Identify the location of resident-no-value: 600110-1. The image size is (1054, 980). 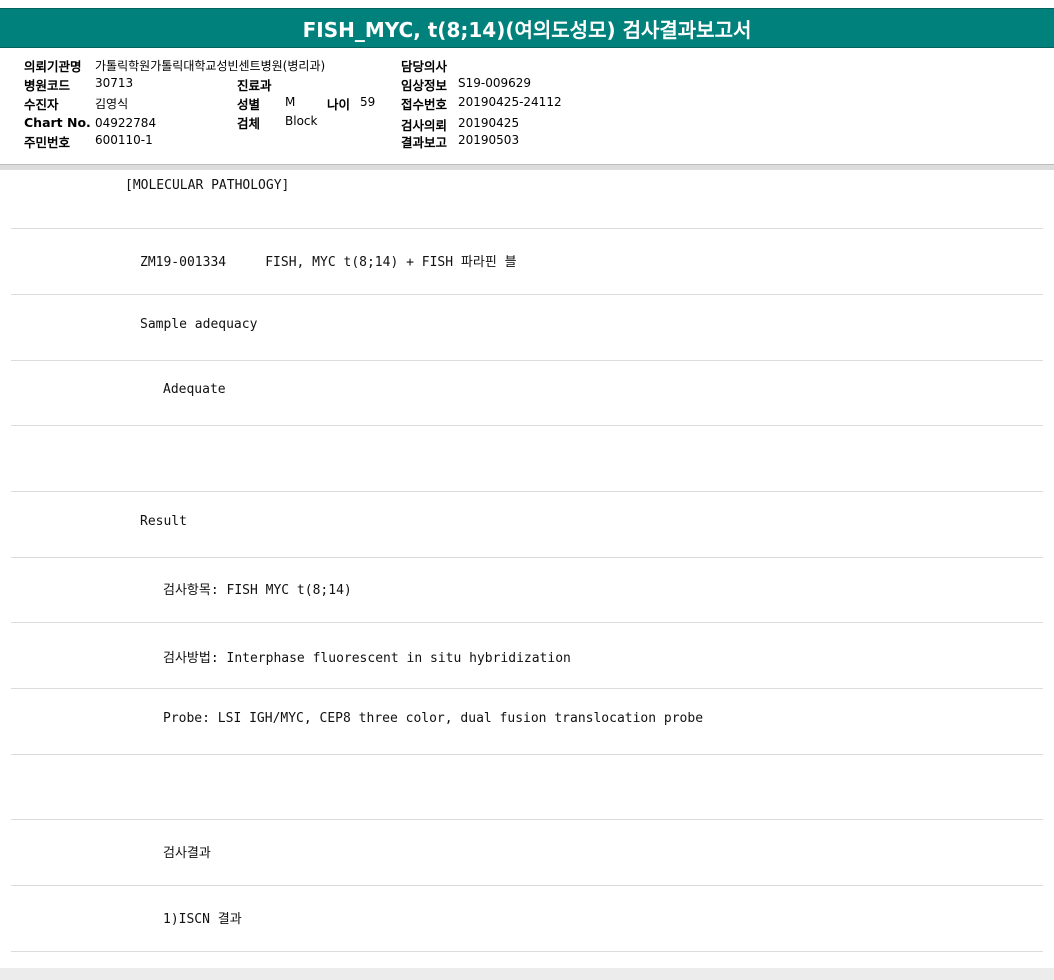
(124, 140).